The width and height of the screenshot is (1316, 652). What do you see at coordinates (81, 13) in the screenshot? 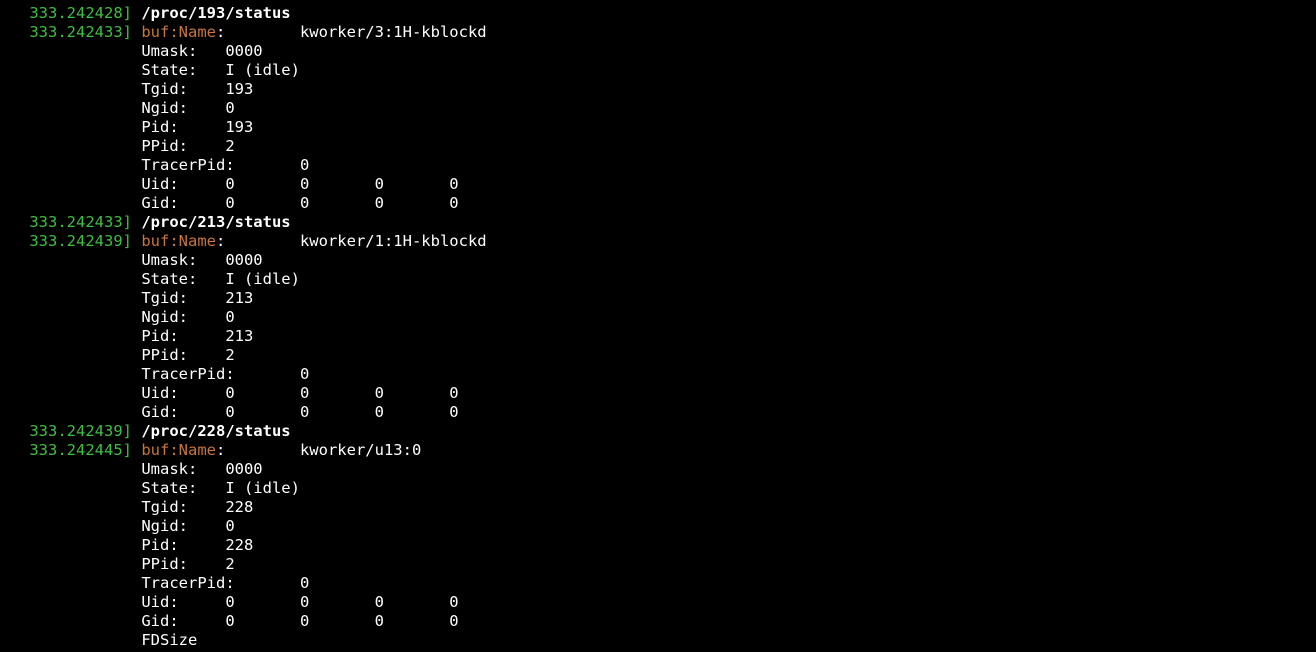
I see `log-timestamp: 333.242428]` at bounding box center [81, 13].